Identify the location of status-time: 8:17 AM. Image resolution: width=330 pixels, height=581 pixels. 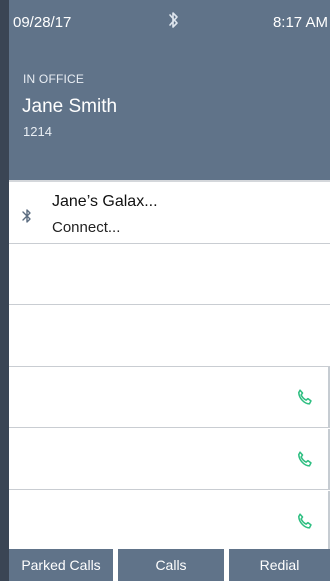
(300, 22).